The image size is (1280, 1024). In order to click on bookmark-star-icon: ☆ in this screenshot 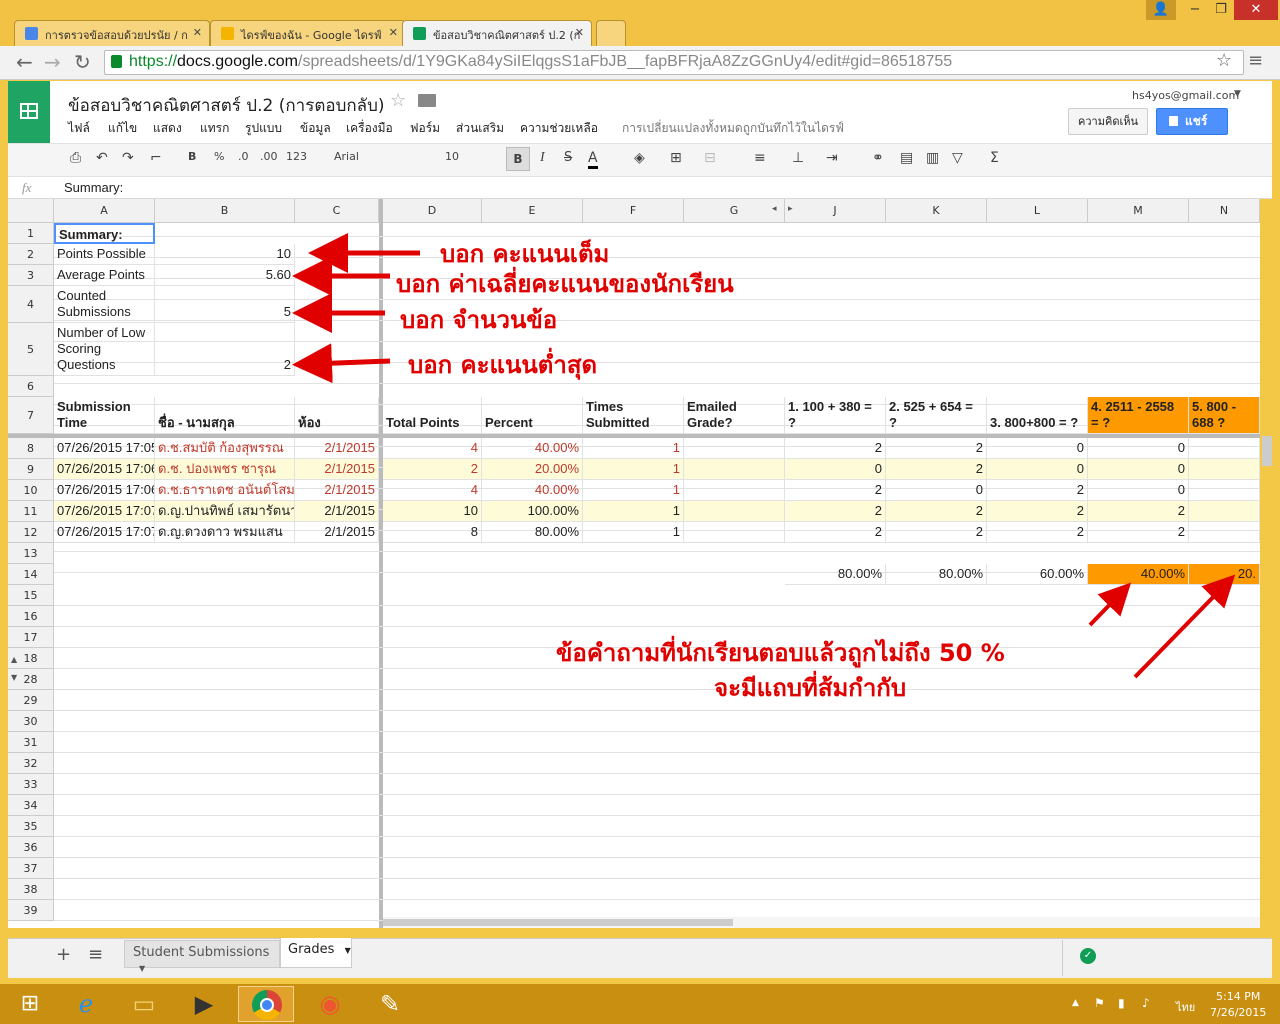, I will do `click(1224, 60)`.